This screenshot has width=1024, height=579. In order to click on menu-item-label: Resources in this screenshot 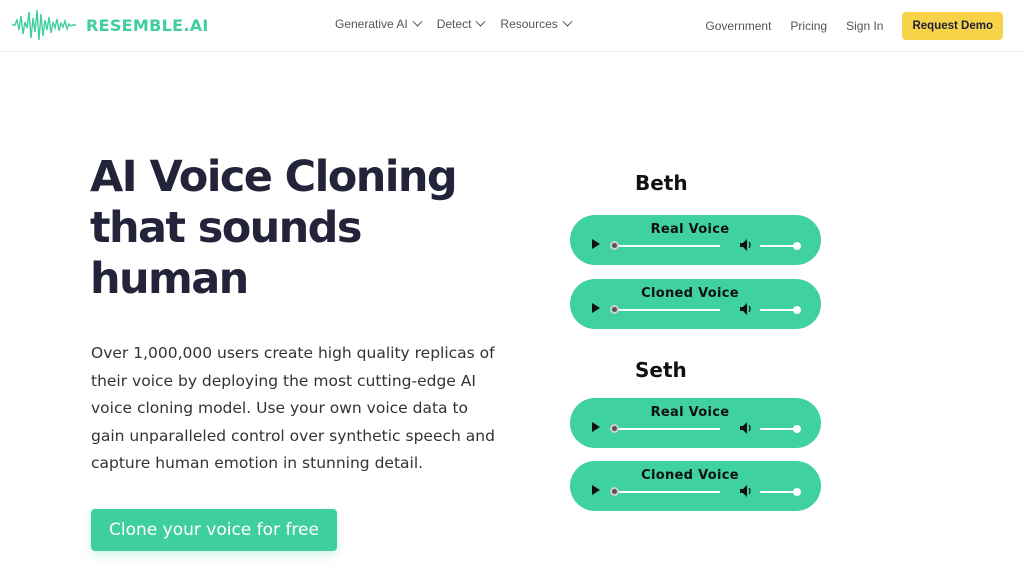, I will do `click(529, 24)`.